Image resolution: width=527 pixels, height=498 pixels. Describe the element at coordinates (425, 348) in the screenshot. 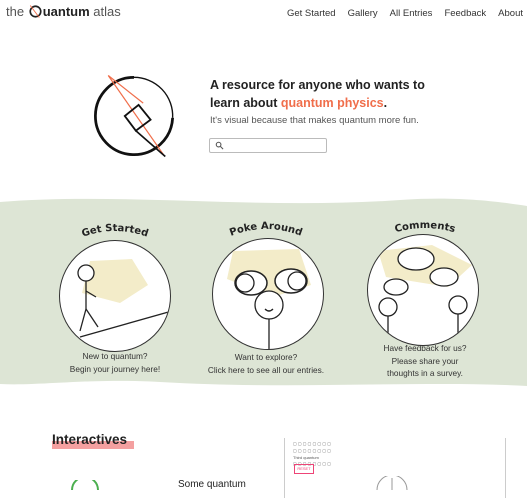

I see `card-text-line: Have feedback for us?` at that location.